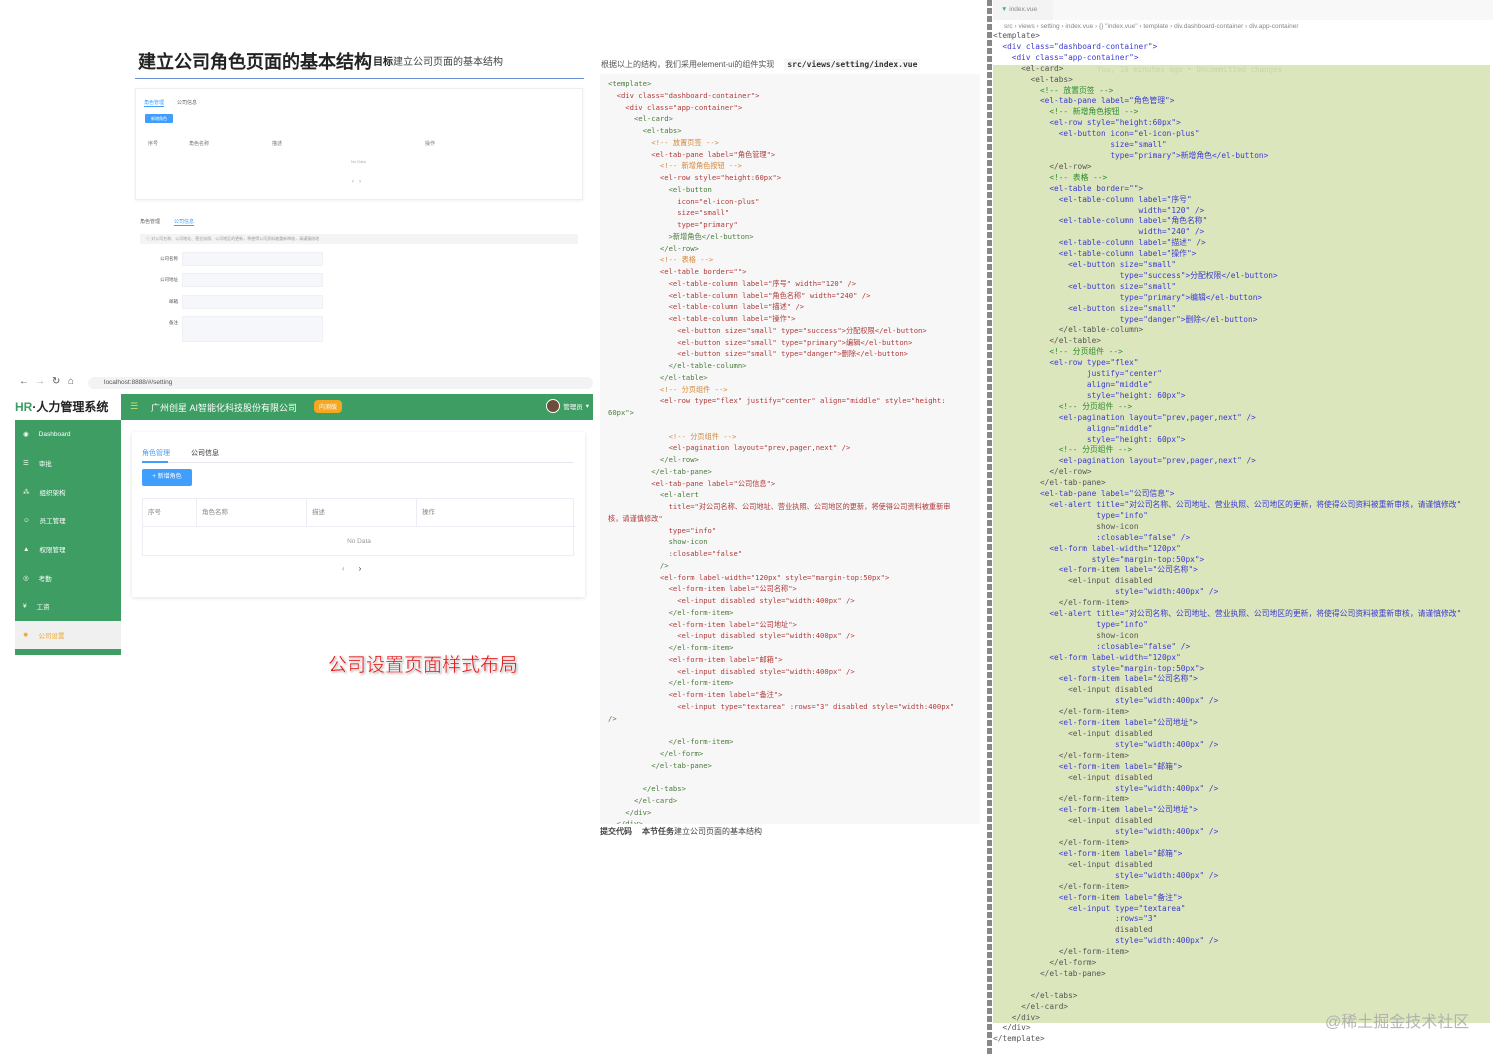 The height and width of the screenshot is (1056, 1512). Describe the element at coordinates (1125, 319) in the screenshot. I see `code-line: type="danger">删除</el-button>` at that location.